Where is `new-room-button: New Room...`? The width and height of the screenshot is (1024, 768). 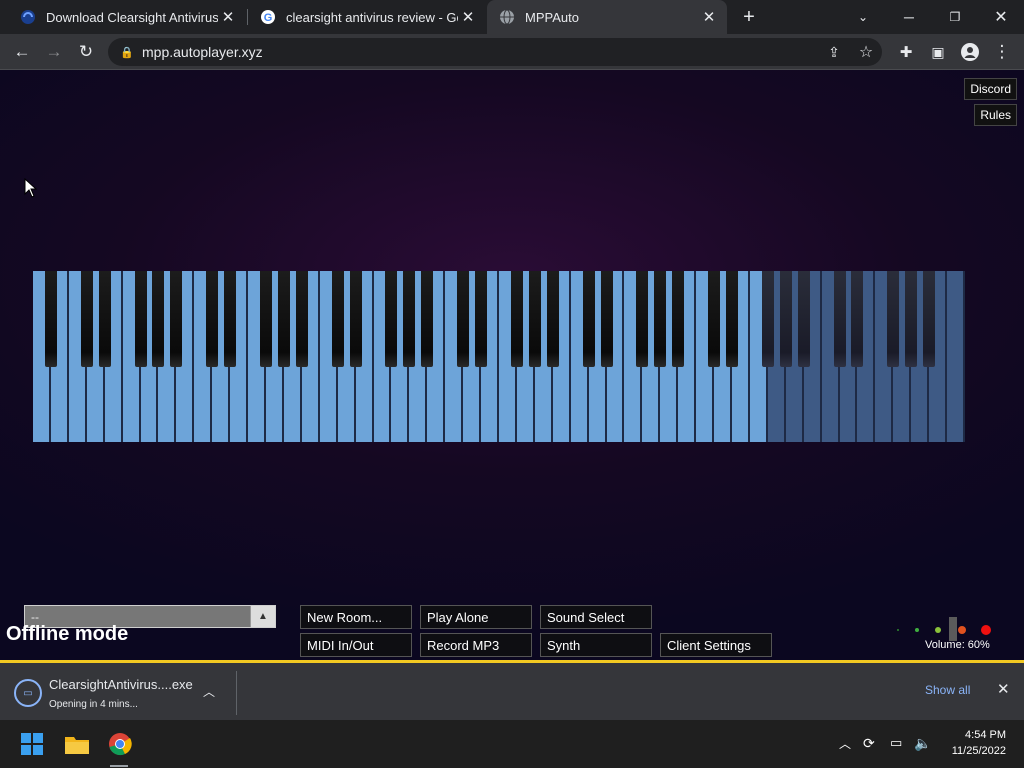 new-room-button: New Room... is located at coordinates (356, 617).